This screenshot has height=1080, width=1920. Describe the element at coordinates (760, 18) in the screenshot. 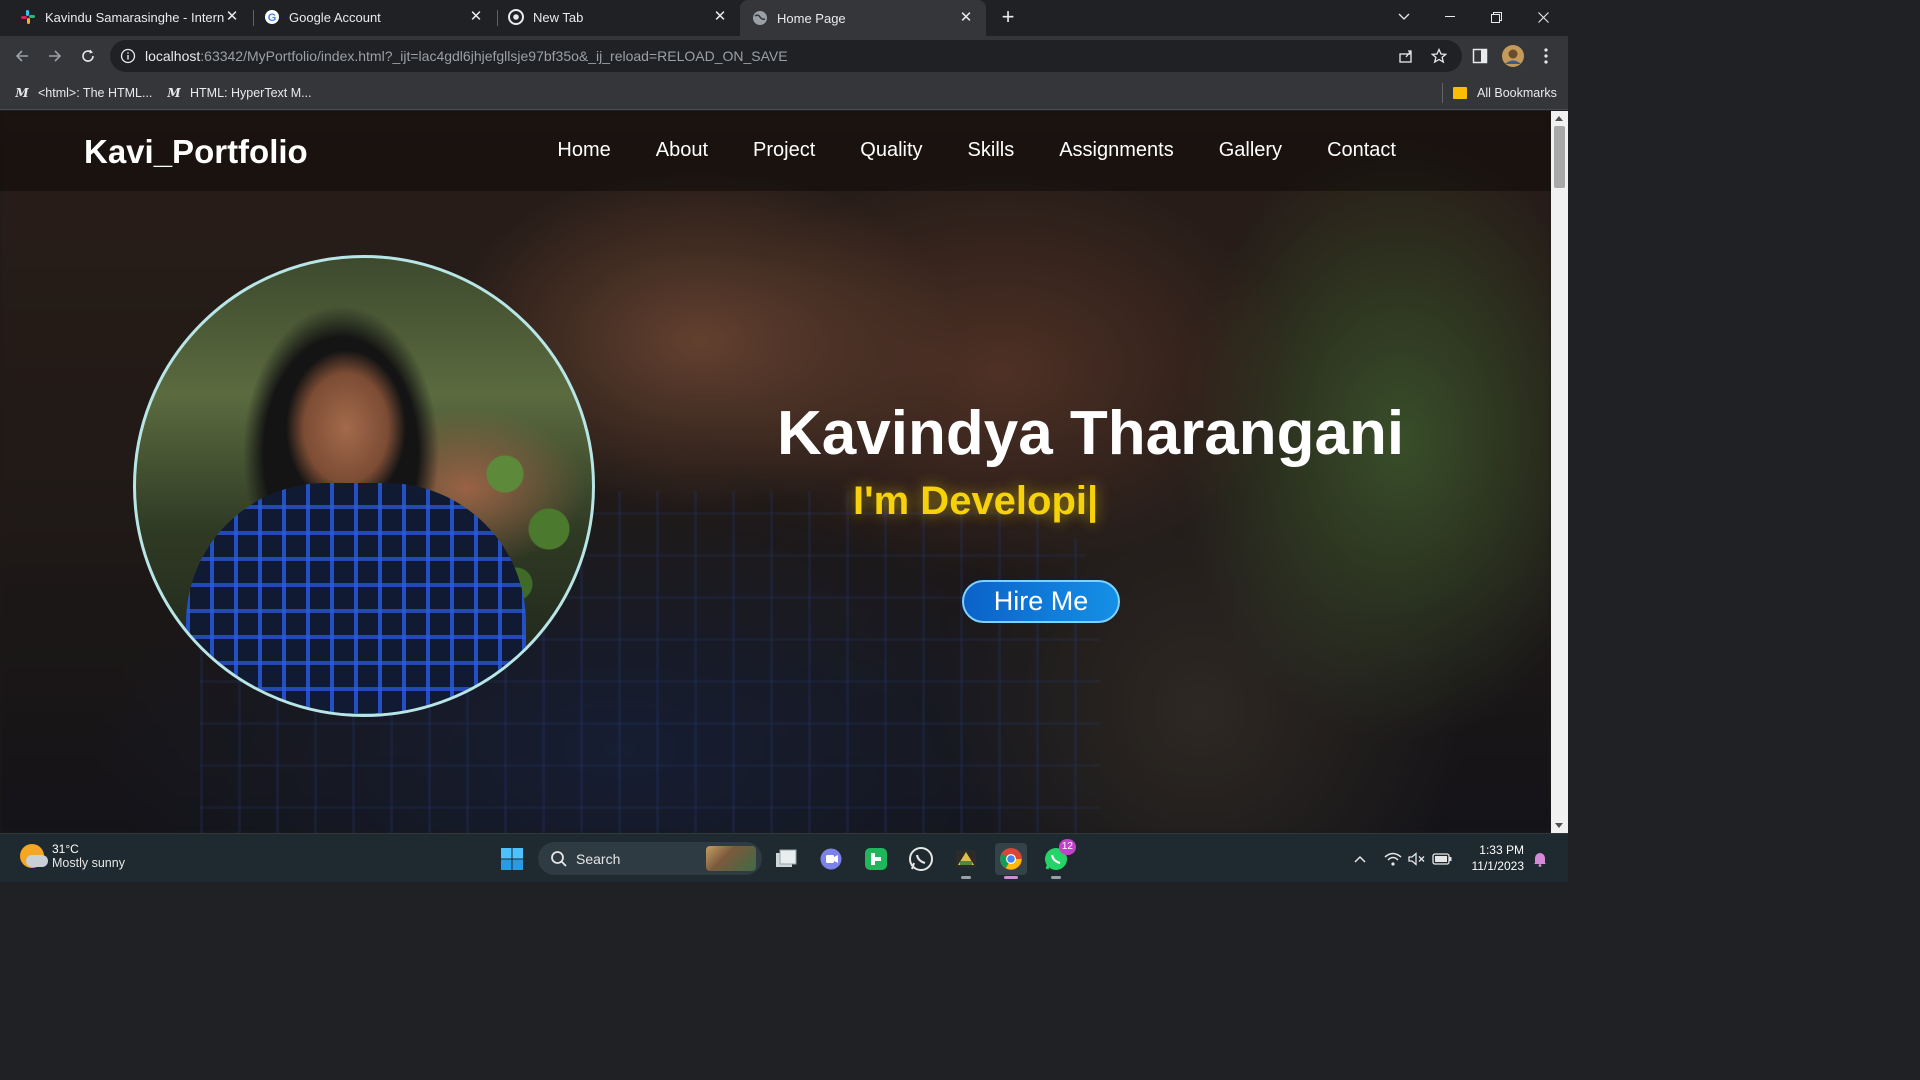

I see `globe-icon` at that location.